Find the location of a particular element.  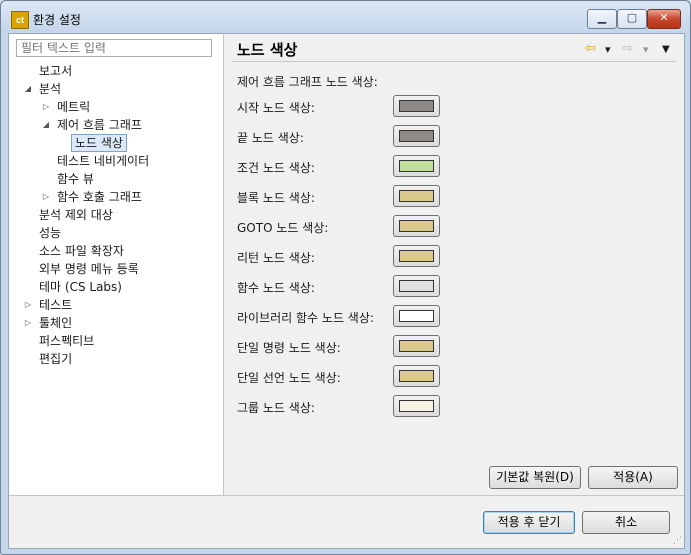

close-button: ✕ is located at coordinates (664, 19).